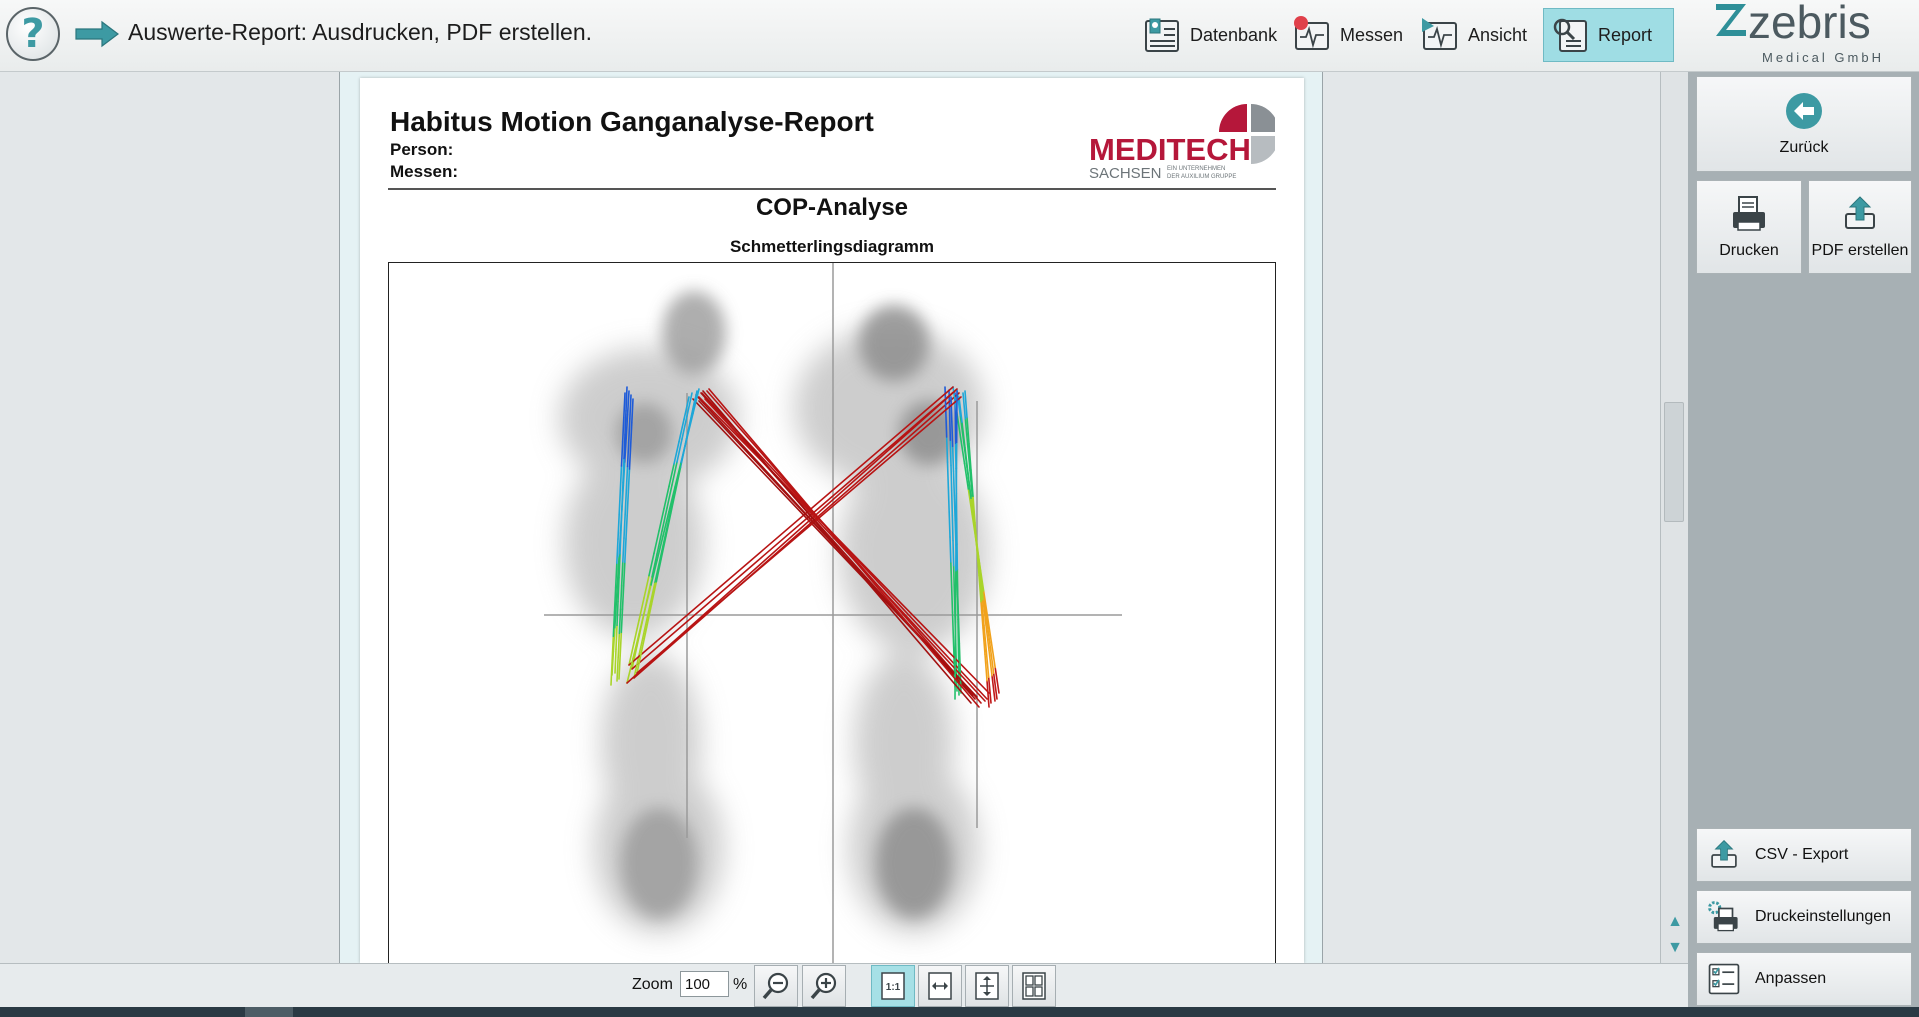  What do you see at coordinates (1860, 212) in the screenshot?
I see `upload-icon` at bounding box center [1860, 212].